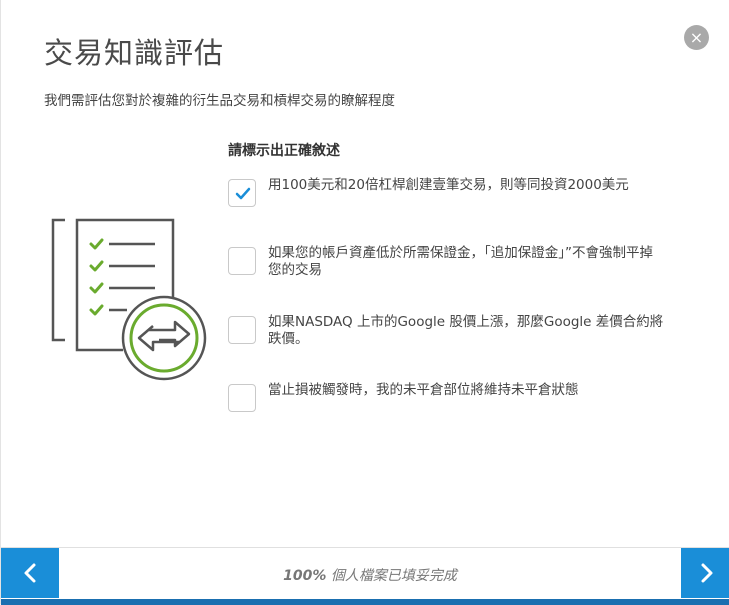 The height and width of the screenshot is (605, 729). I want to click on close-icon: ×, so click(696, 37).